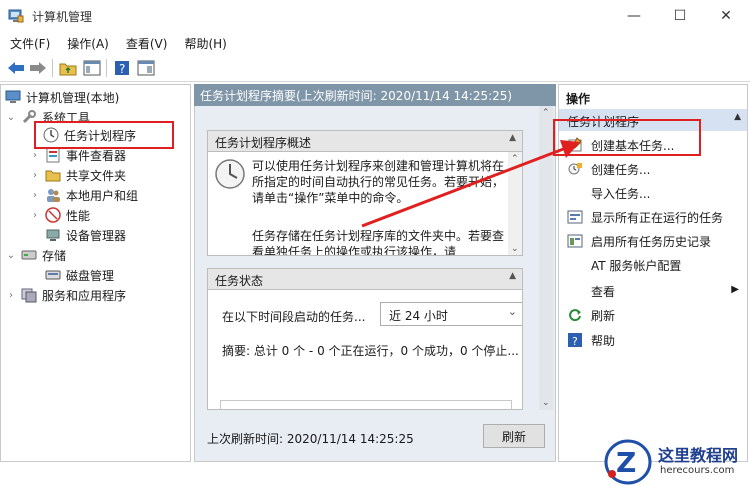 This screenshot has width=750, height=485. What do you see at coordinates (698, 455) in the screenshot?
I see `watermark-name: 这里教程网` at bounding box center [698, 455].